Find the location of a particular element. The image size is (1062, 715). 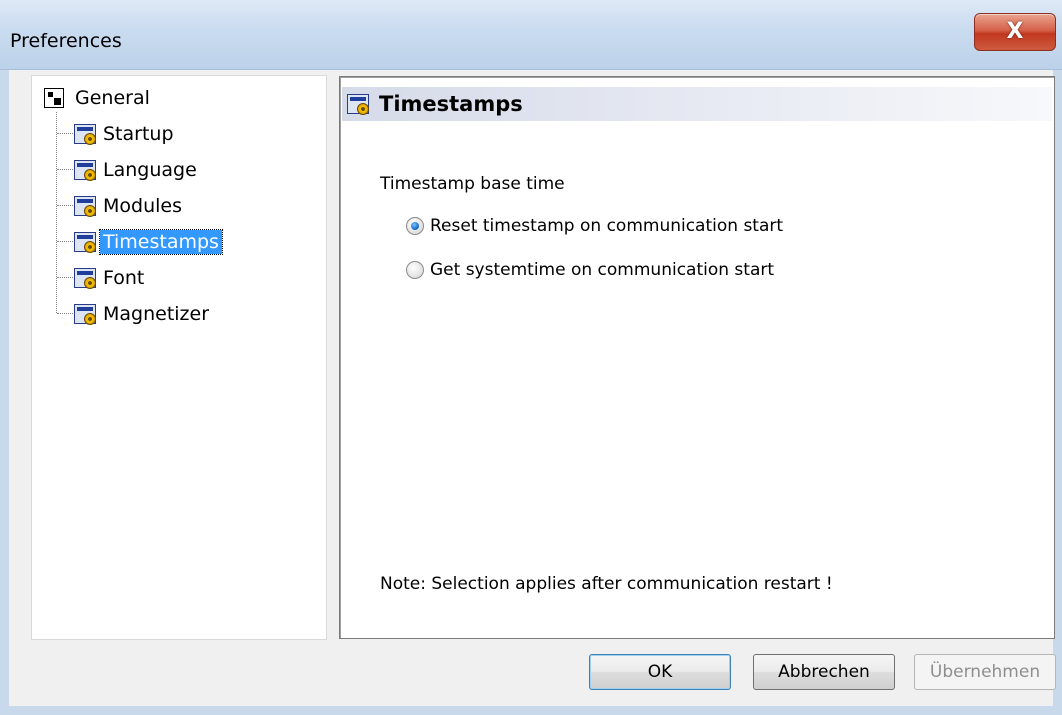

tree-label: General is located at coordinates (112, 98).